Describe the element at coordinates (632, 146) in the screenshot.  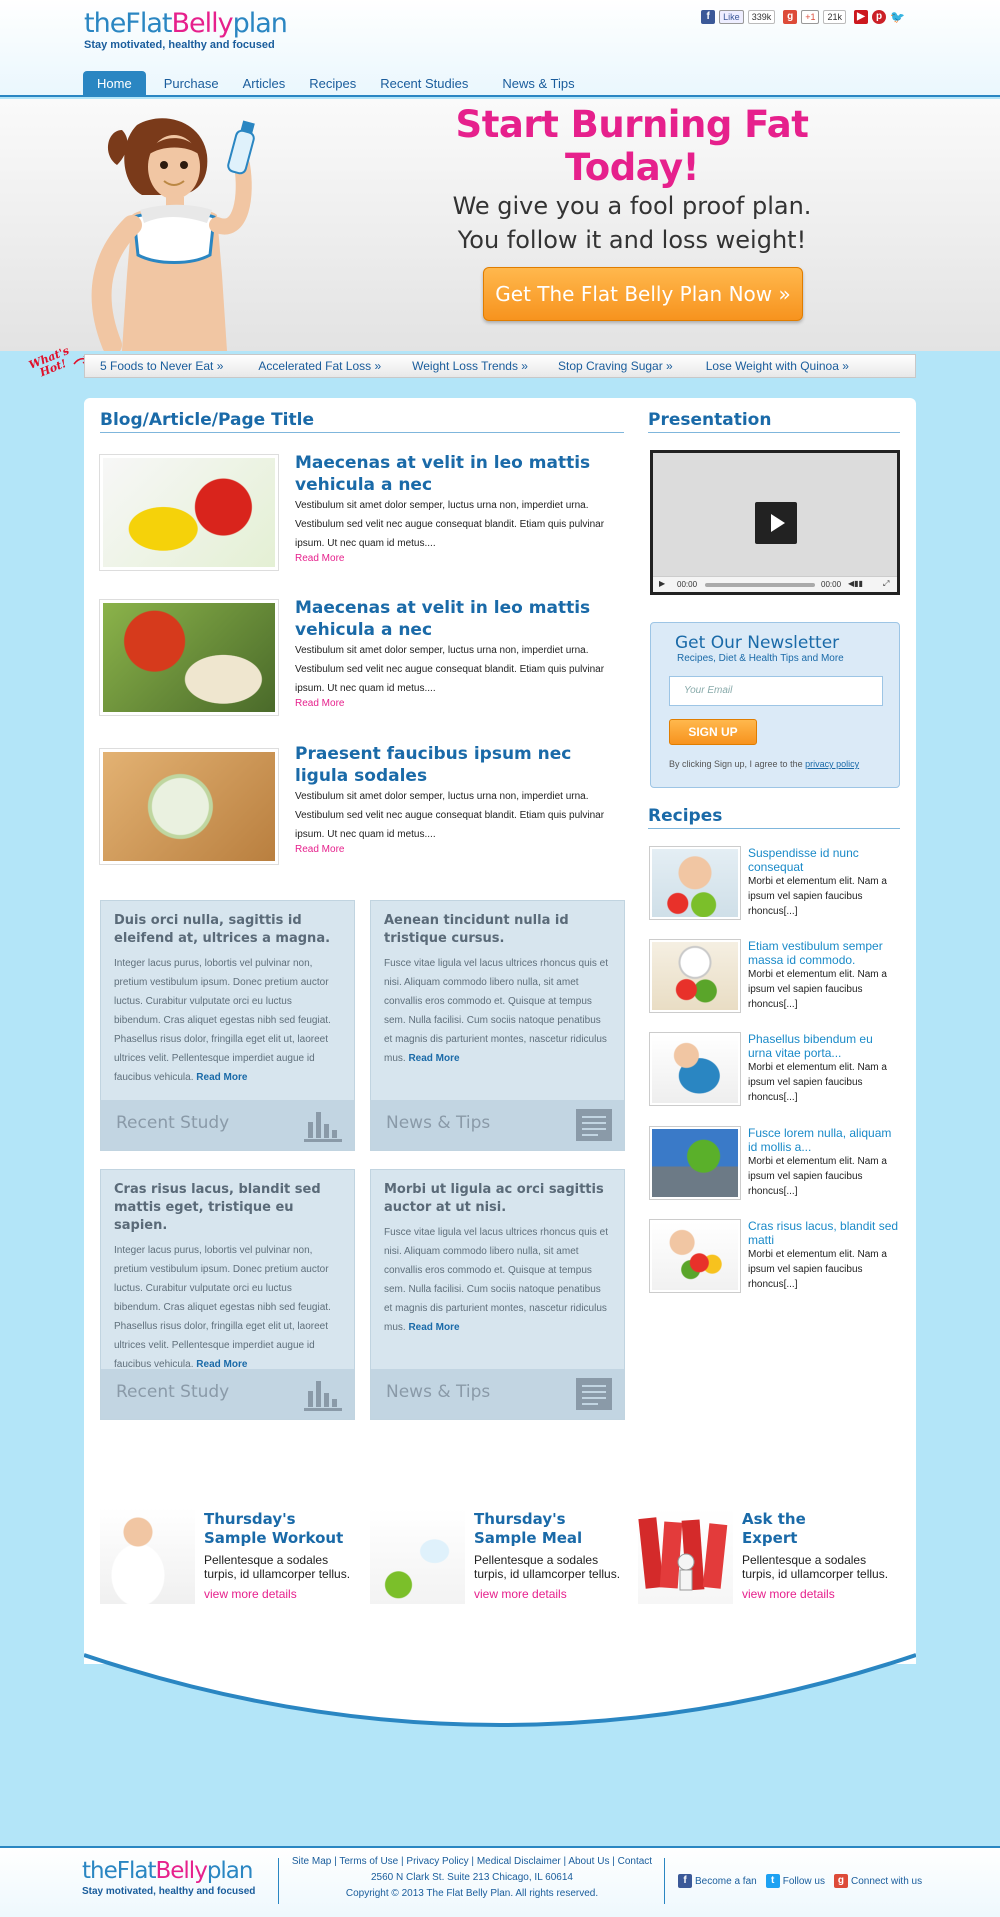
I see `hero-title: Start Burning Fat Today!` at that location.